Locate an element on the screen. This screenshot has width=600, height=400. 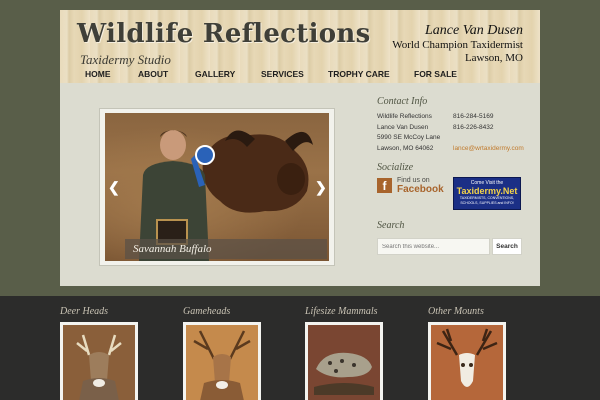
gallery-thumb-gameheads is located at coordinates (222, 361).